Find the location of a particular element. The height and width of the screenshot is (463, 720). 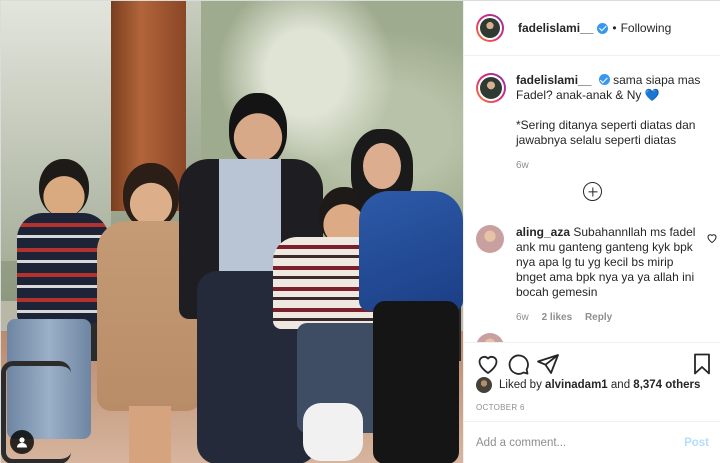

caption-age: 6w is located at coordinates (614, 165).